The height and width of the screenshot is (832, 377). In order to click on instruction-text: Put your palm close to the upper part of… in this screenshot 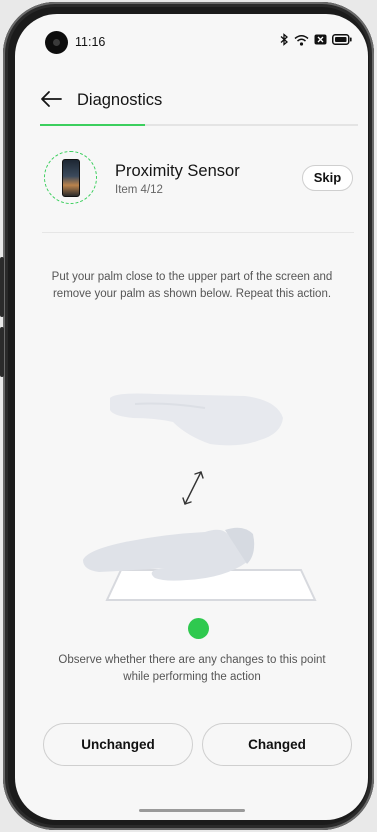, I will do `click(192, 285)`.